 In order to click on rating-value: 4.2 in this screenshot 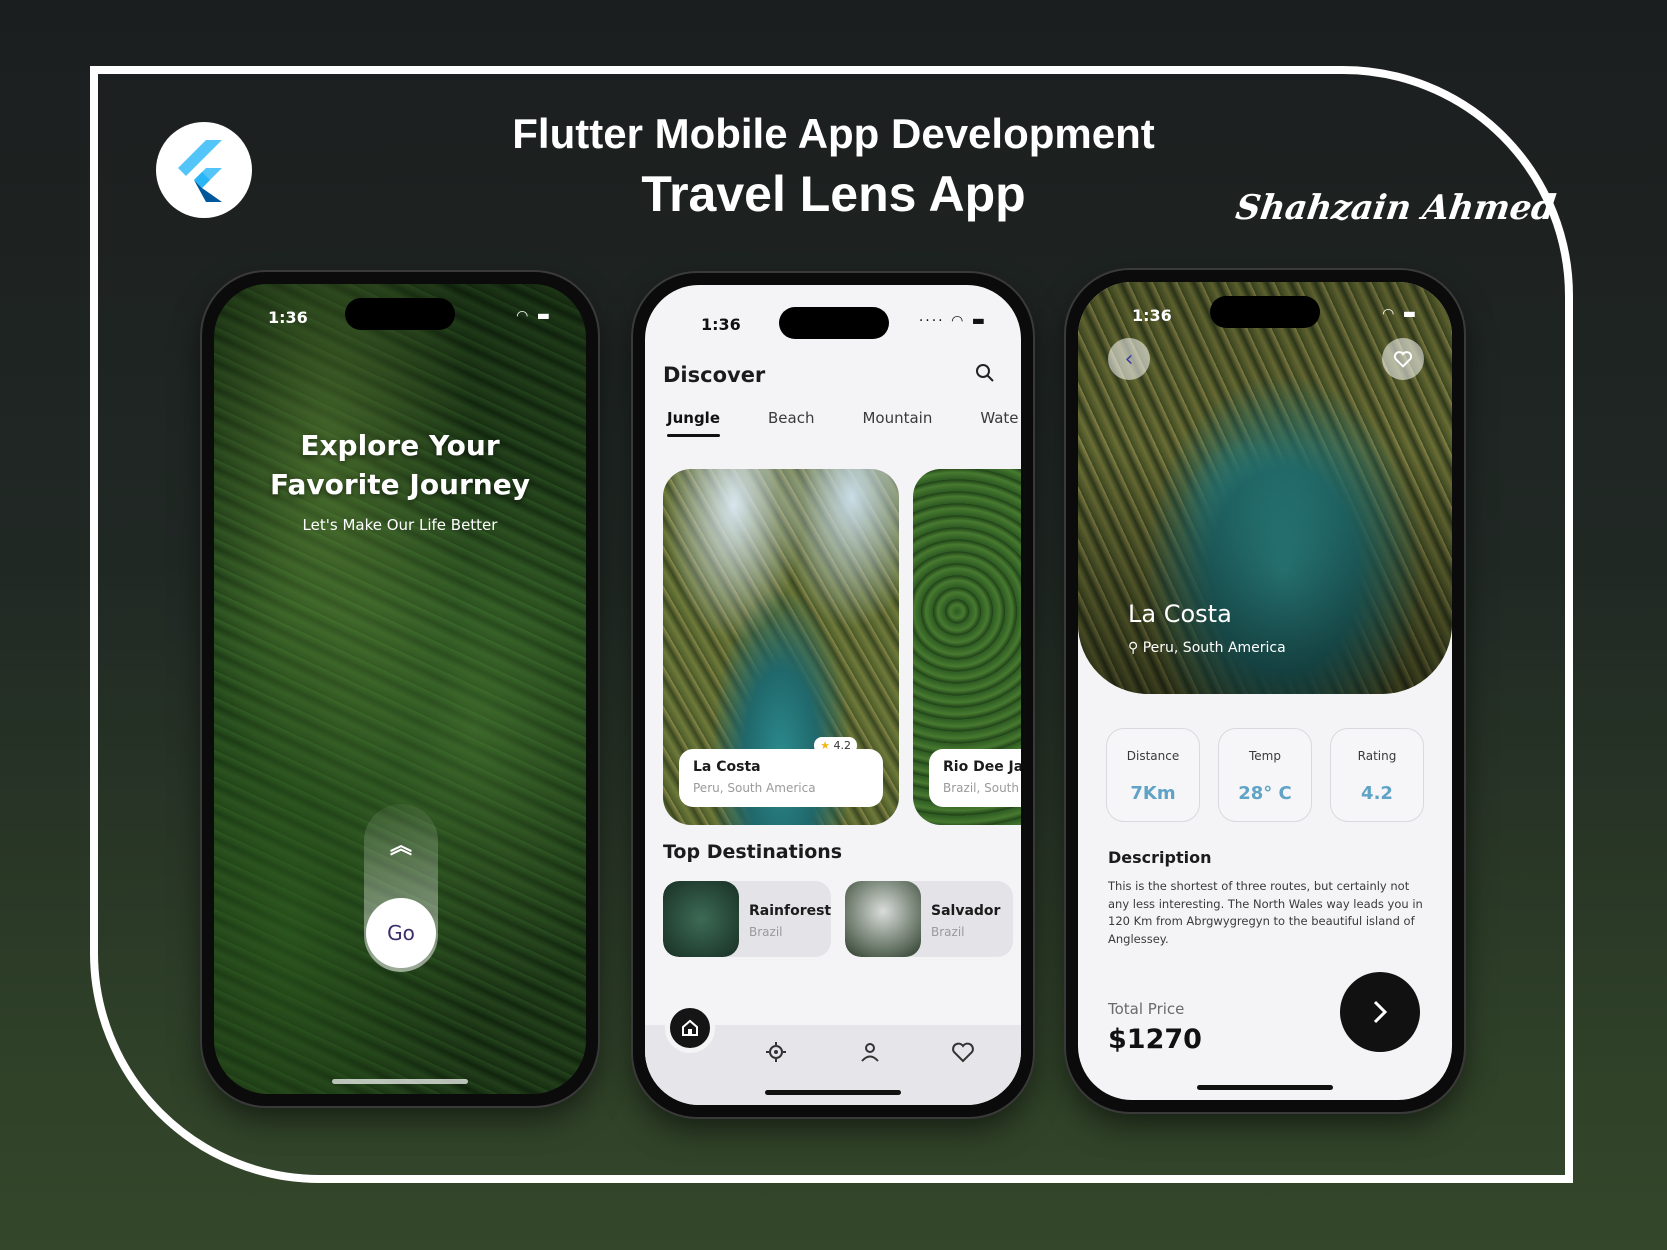, I will do `click(842, 745)`.